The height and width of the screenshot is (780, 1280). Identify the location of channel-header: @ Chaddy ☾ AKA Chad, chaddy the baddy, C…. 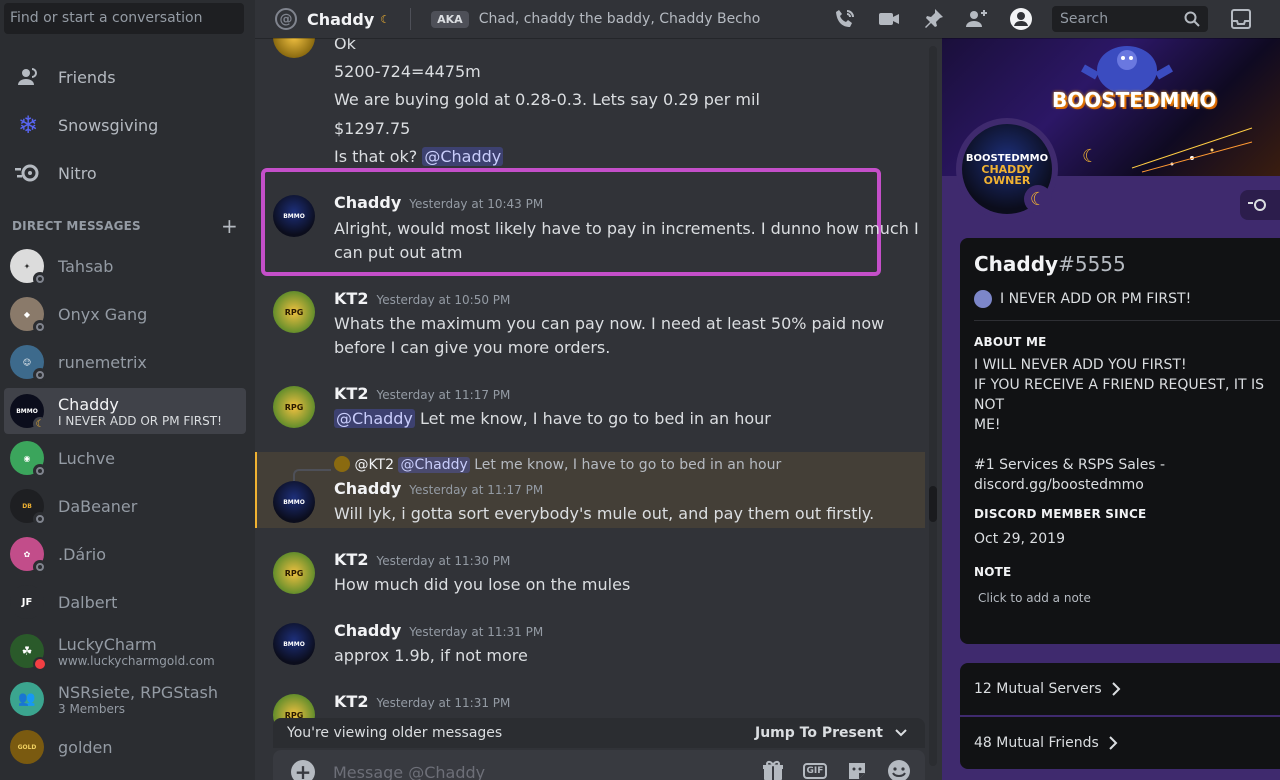
(767, 19).